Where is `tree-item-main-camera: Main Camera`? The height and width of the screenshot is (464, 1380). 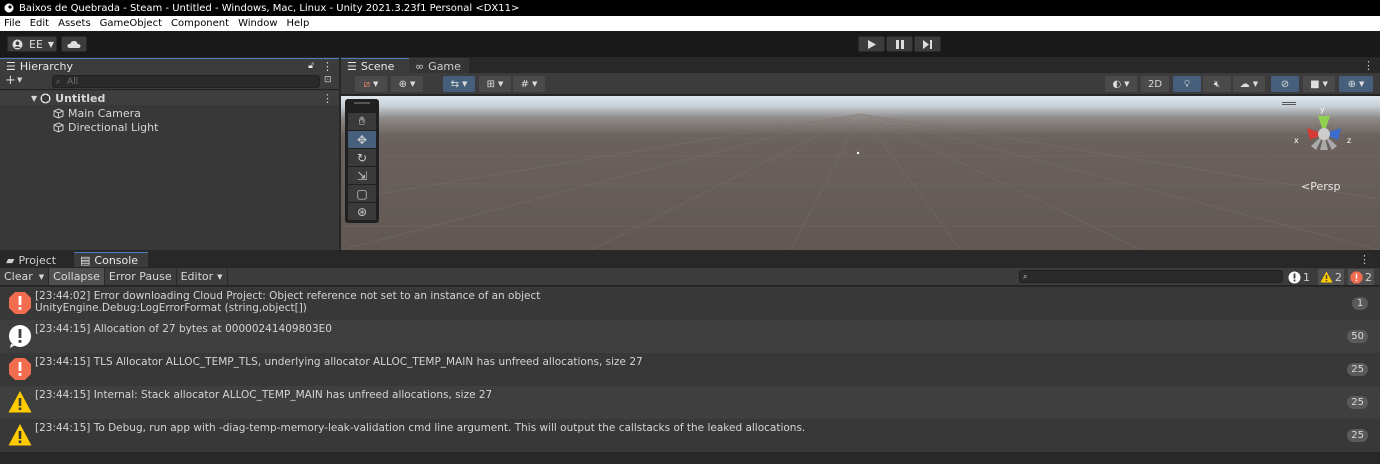 tree-item-main-camera: Main Camera is located at coordinates (169, 113).